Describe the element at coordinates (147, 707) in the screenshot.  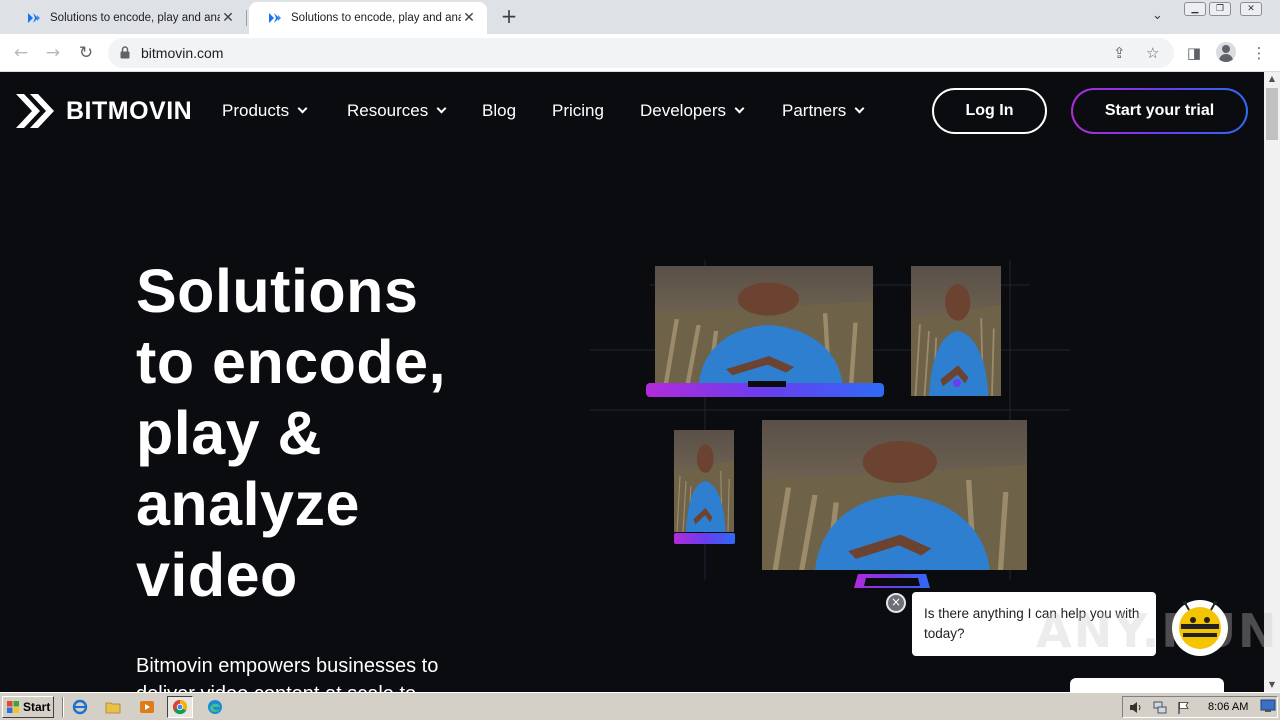
I see `media-player-icon` at that location.